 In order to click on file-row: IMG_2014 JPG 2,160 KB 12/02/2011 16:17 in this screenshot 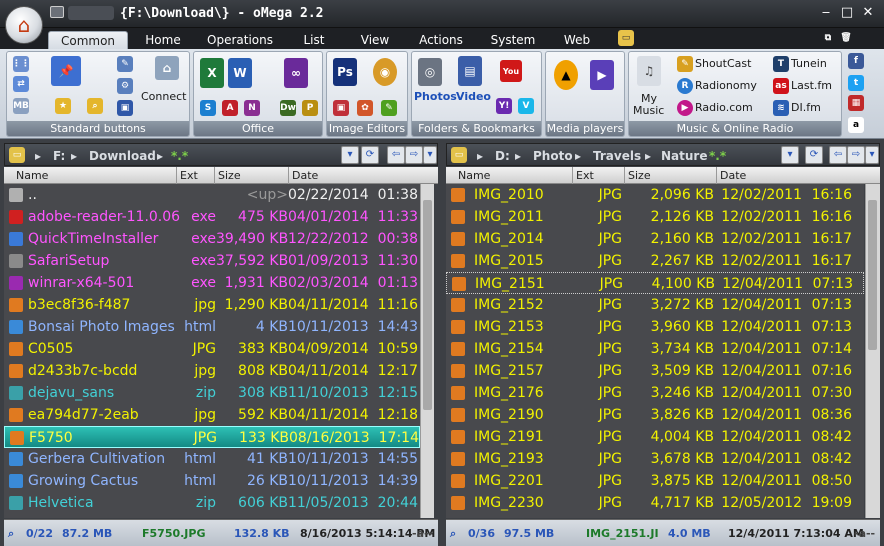, I will do `click(655, 239)`.